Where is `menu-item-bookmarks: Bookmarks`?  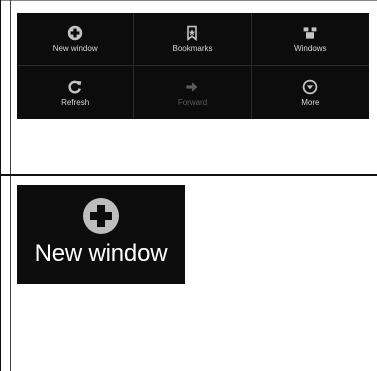 menu-item-bookmarks: Bookmarks is located at coordinates (193, 39).